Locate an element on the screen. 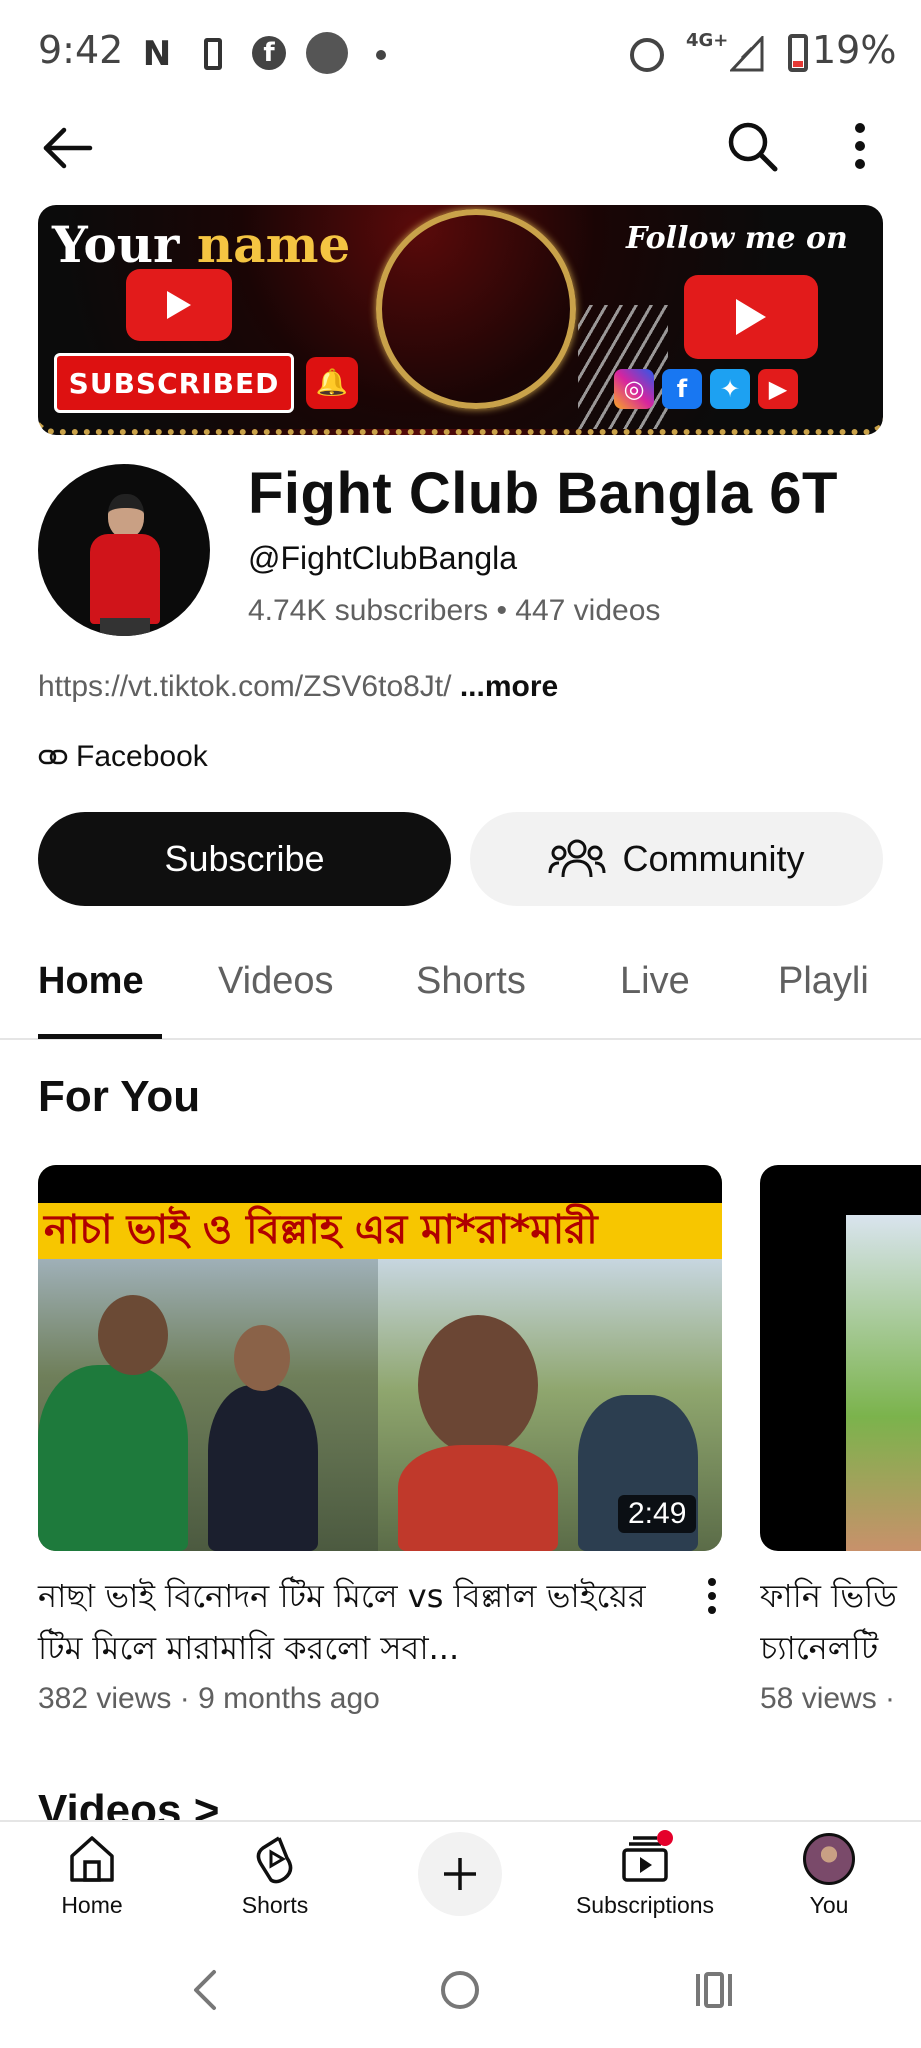  banner-youtube-logo-large-icon is located at coordinates (751, 317).